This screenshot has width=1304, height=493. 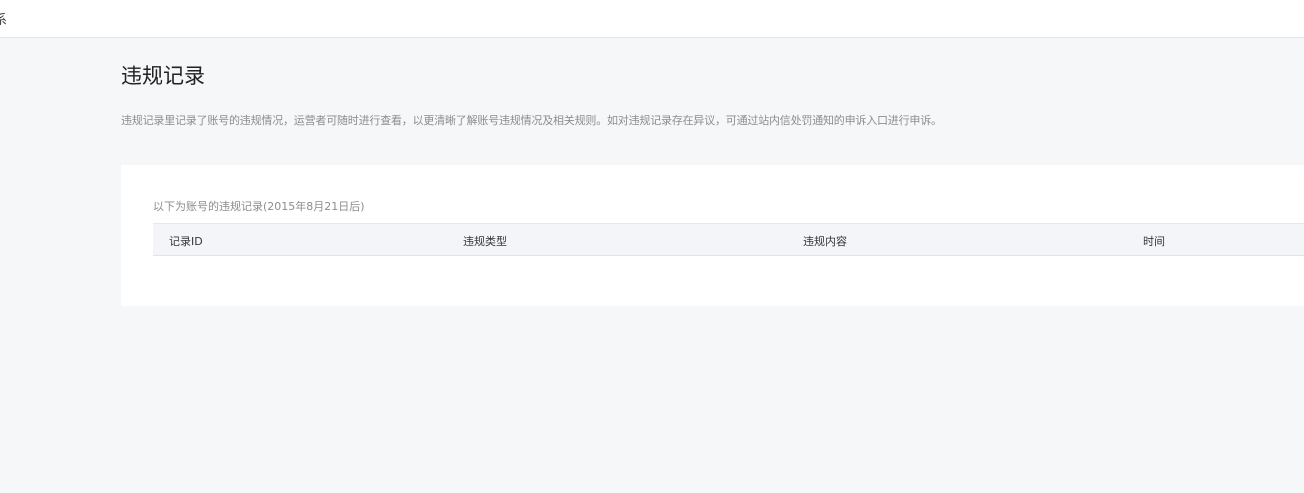 What do you see at coordinates (825, 241) in the screenshot?
I see `column-header-violation-content: 违规内容` at bounding box center [825, 241].